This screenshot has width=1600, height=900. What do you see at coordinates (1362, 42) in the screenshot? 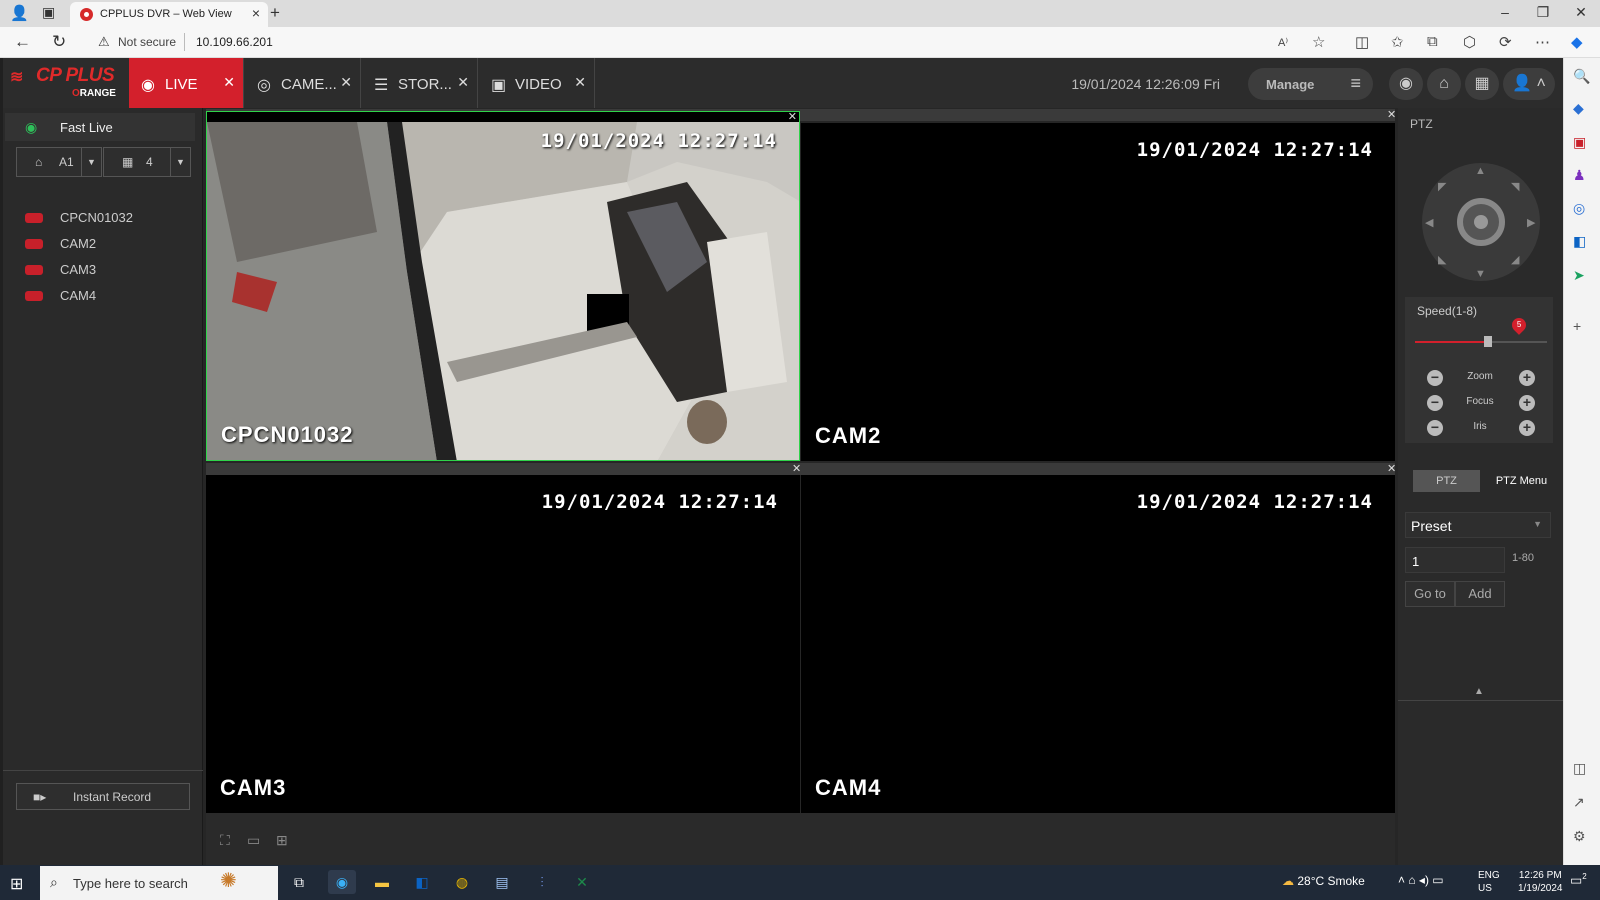
I see `split-screen-icon: ◫` at bounding box center [1362, 42].